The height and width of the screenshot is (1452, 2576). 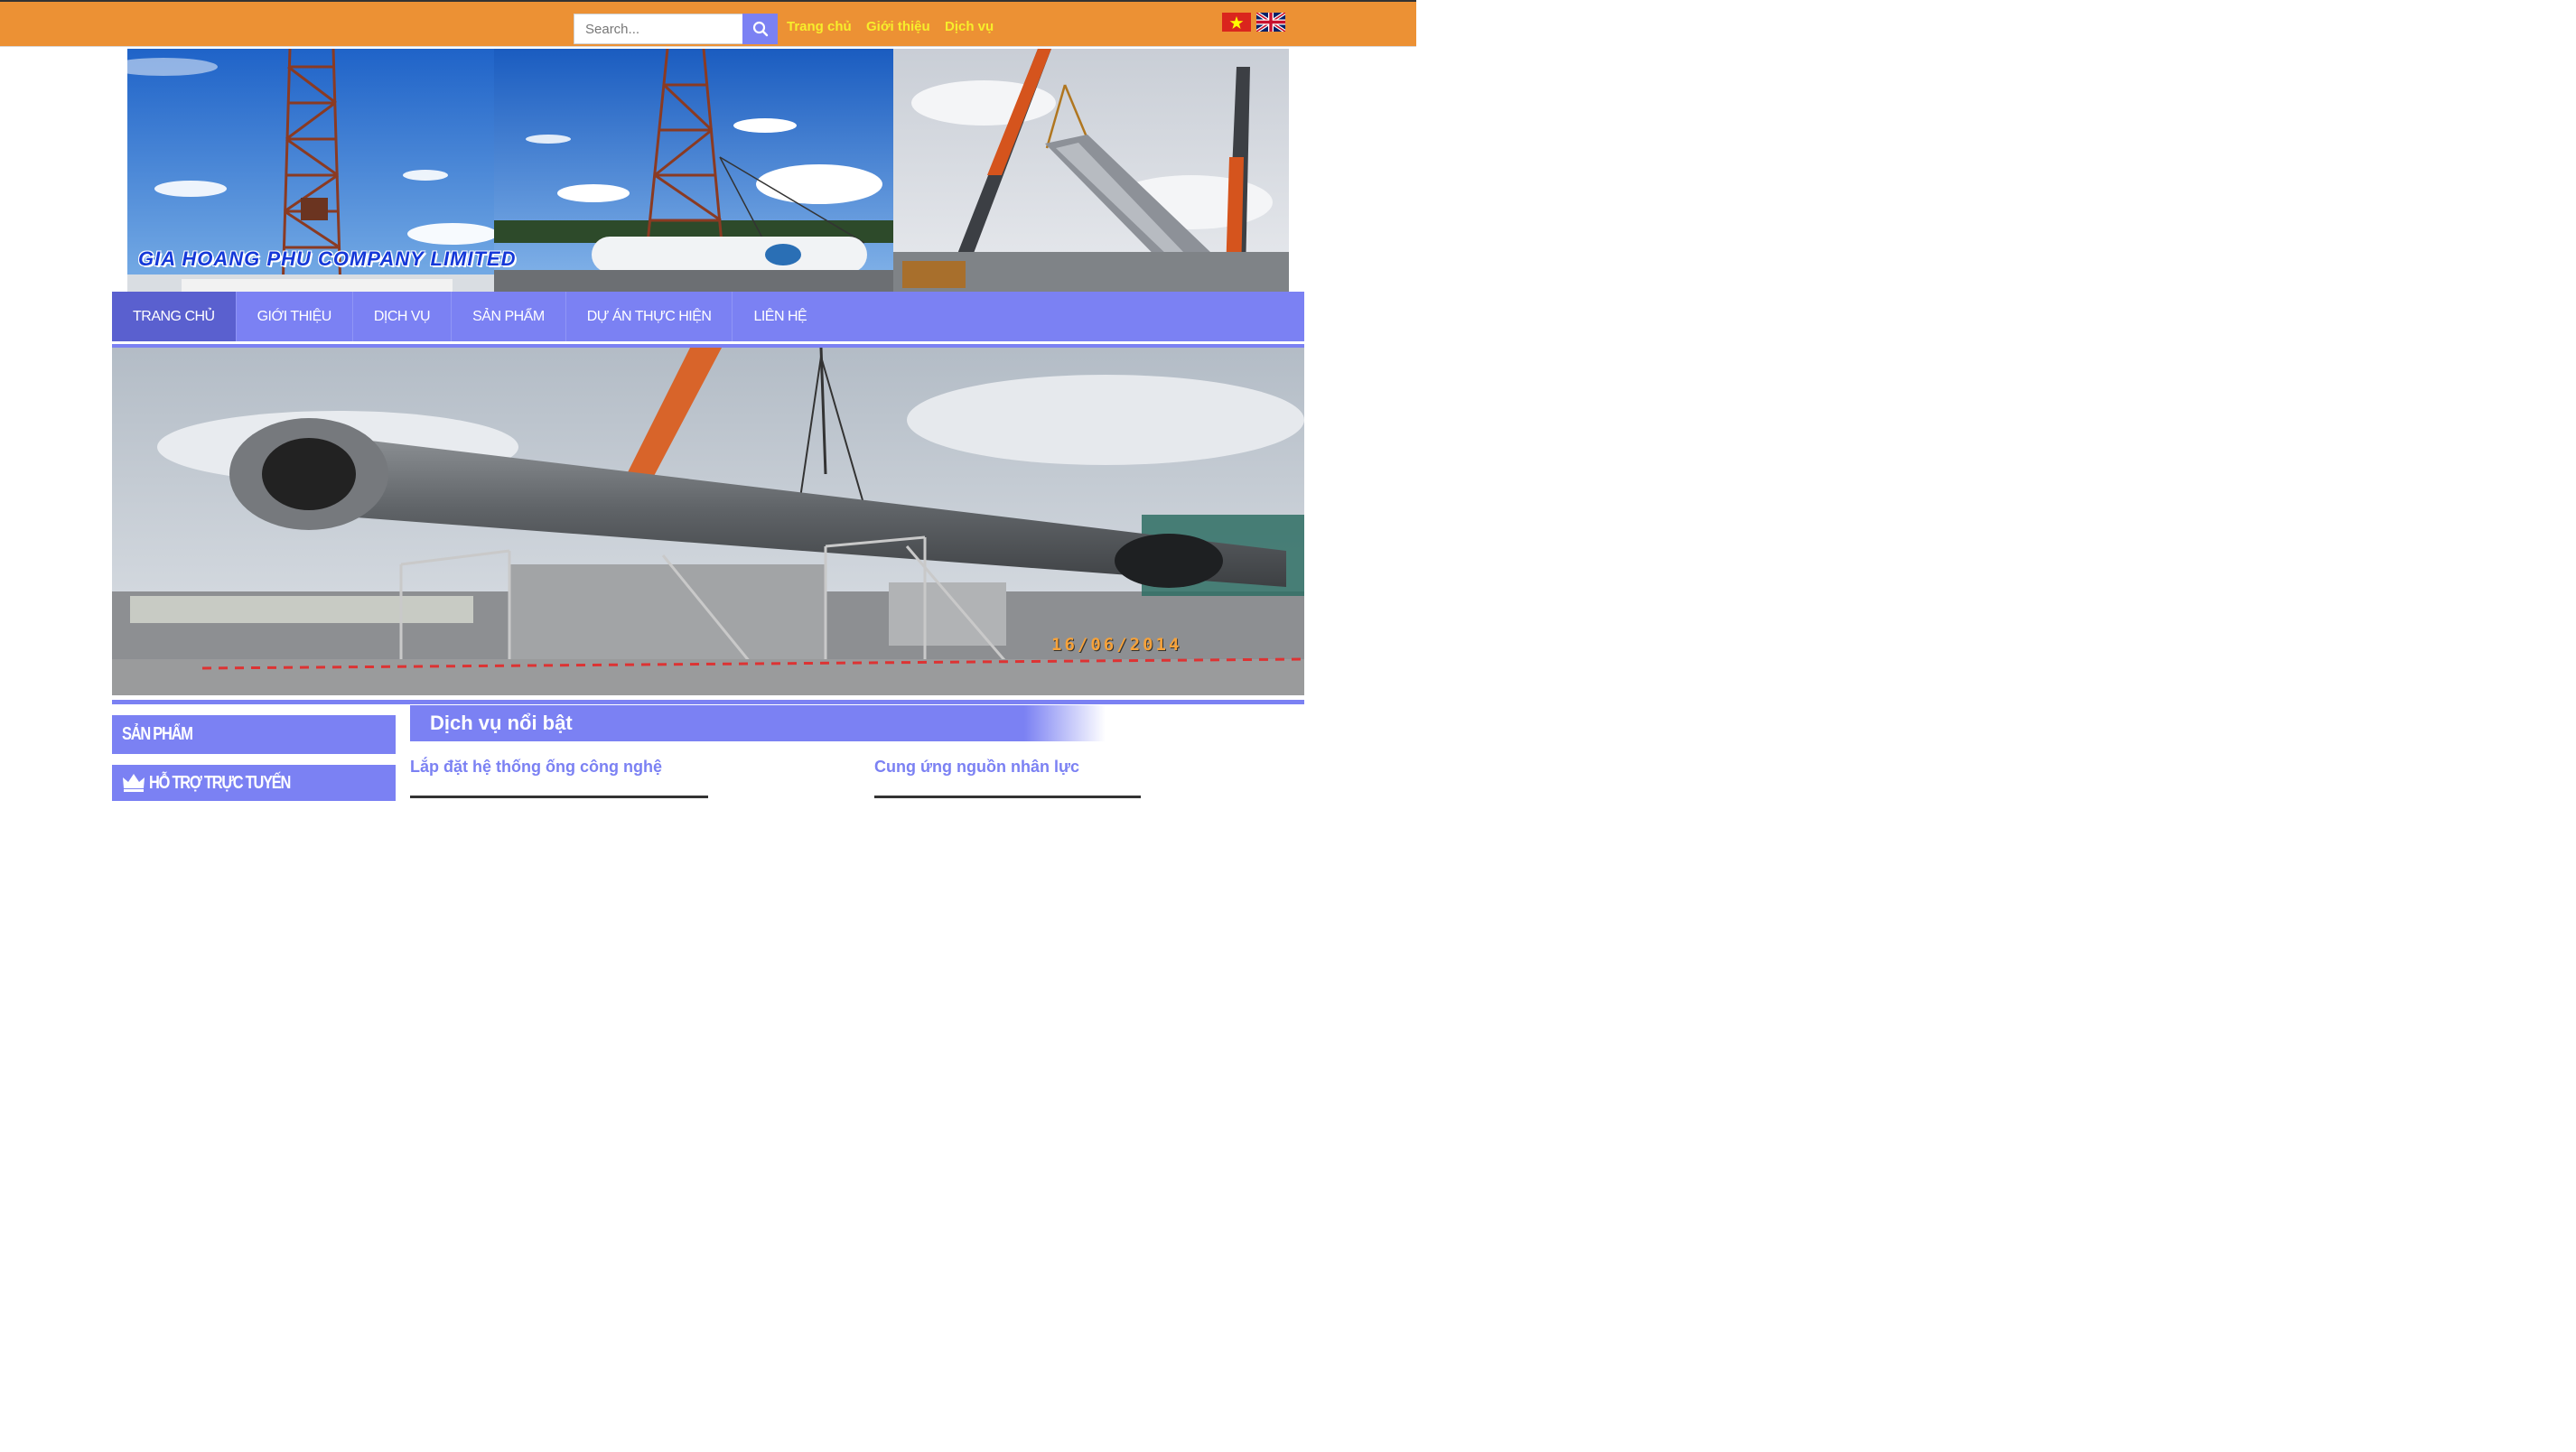 What do you see at coordinates (559, 797) in the screenshot?
I see `service-image-pipe-installation` at bounding box center [559, 797].